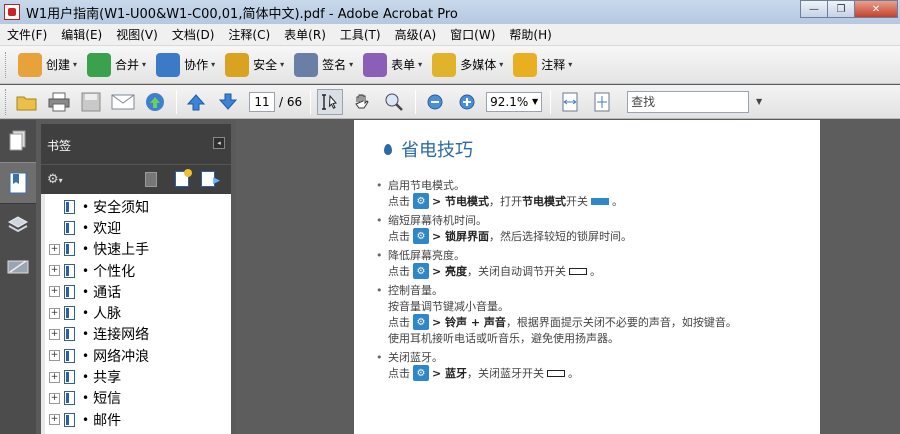 The image size is (900, 434). I want to click on task-comment: 注释 ▾, so click(542, 64).